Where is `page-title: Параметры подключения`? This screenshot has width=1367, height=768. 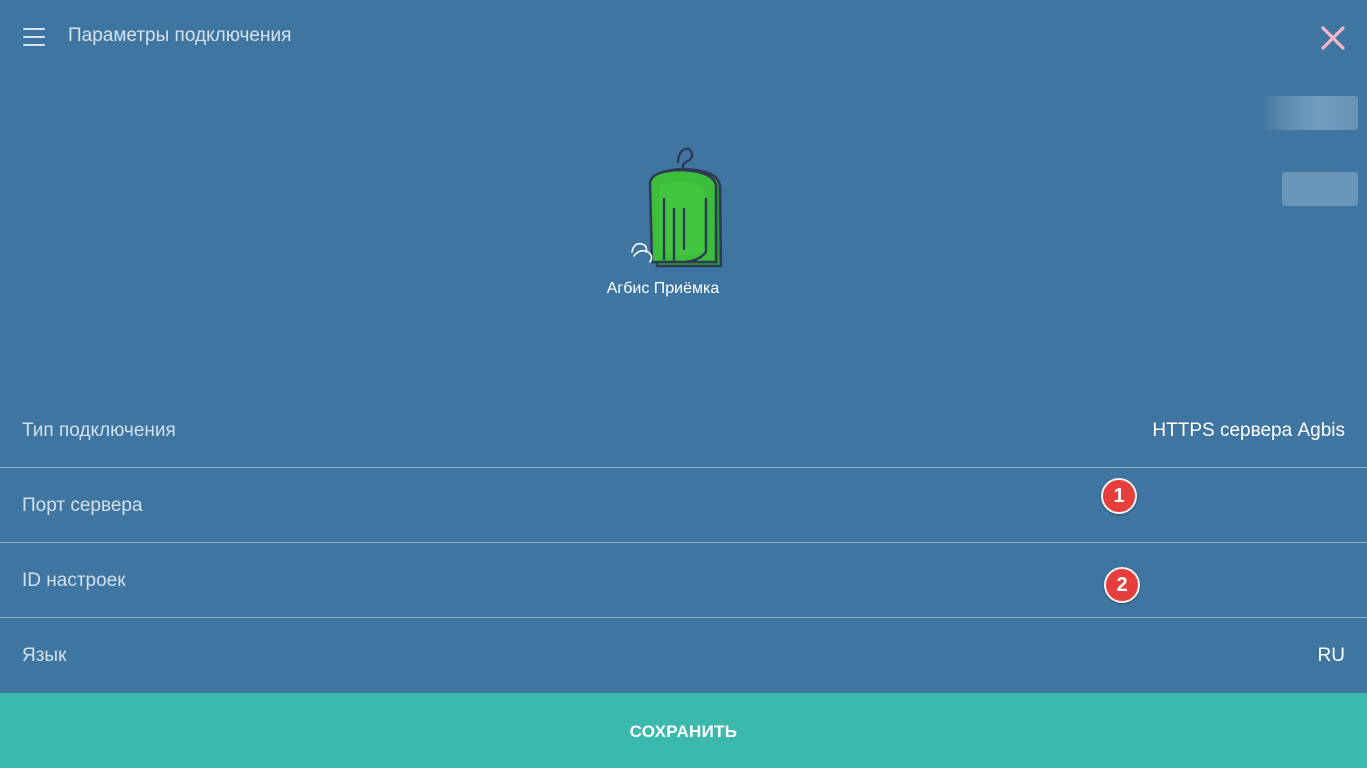
page-title: Параметры подключения is located at coordinates (180, 35).